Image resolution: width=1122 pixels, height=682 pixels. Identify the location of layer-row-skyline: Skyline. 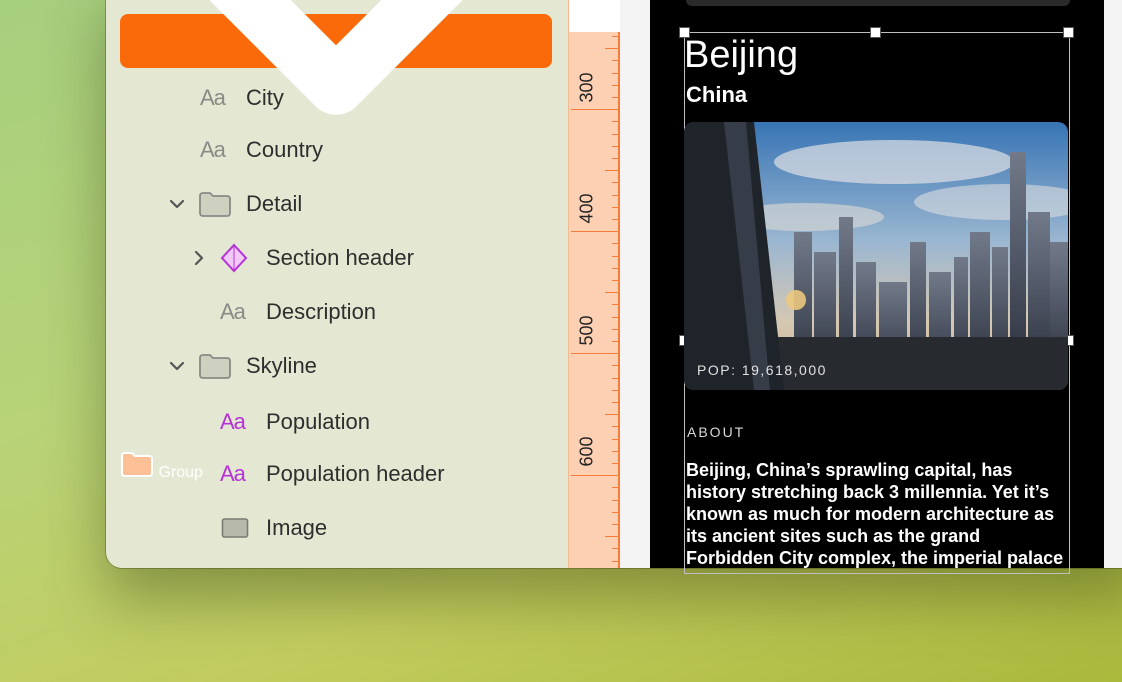
(337, 366).